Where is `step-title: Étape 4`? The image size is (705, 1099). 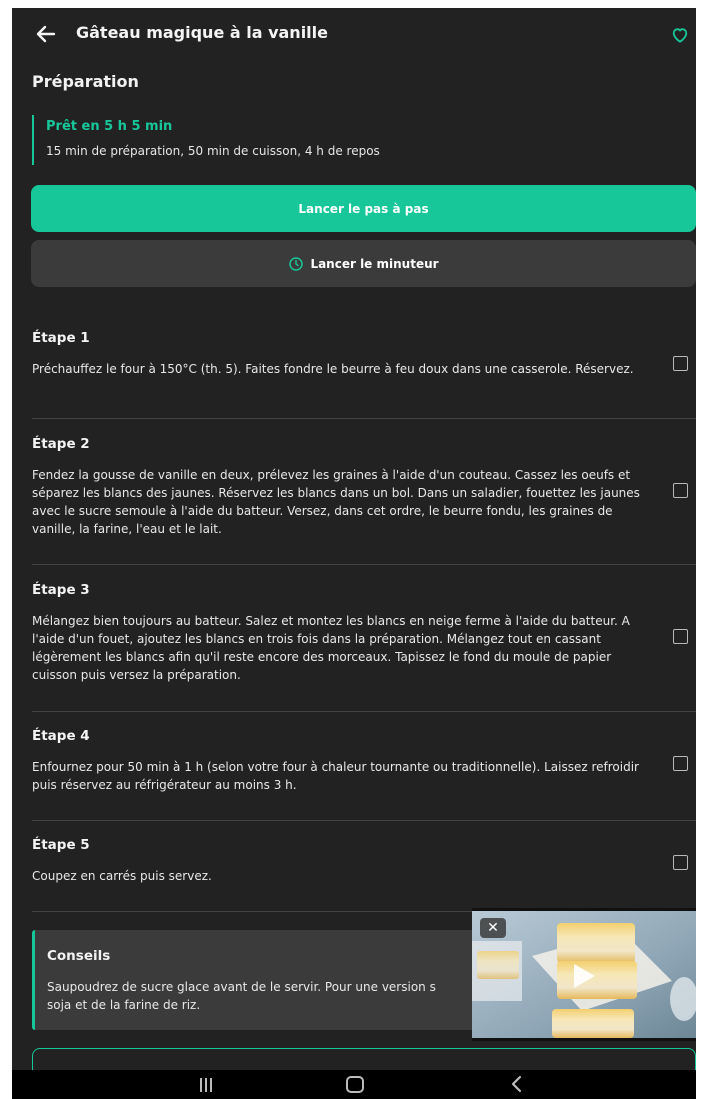 step-title: Étape 4 is located at coordinates (61, 736).